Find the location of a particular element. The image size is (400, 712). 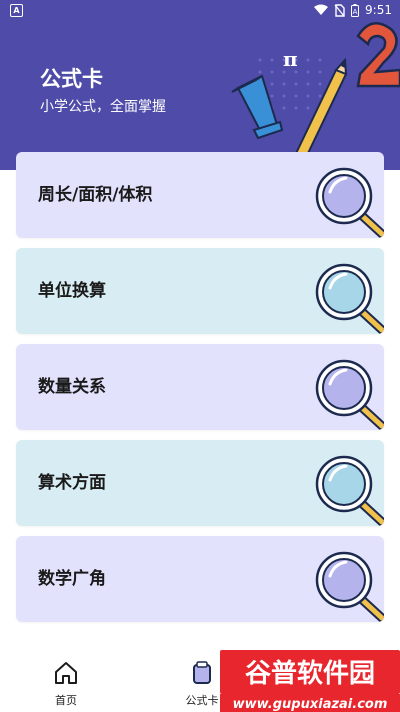

number-one-shape is located at coordinates (257, 107).